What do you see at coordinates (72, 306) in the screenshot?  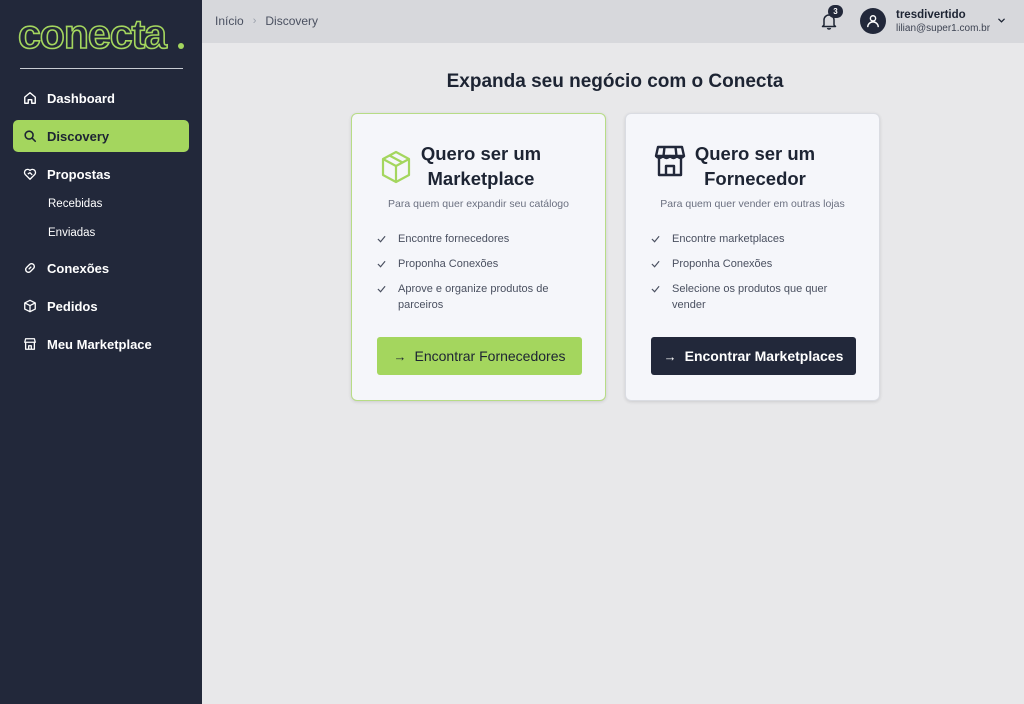 I see `sidebar-item-label: Pedidos` at bounding box center [72, 306].